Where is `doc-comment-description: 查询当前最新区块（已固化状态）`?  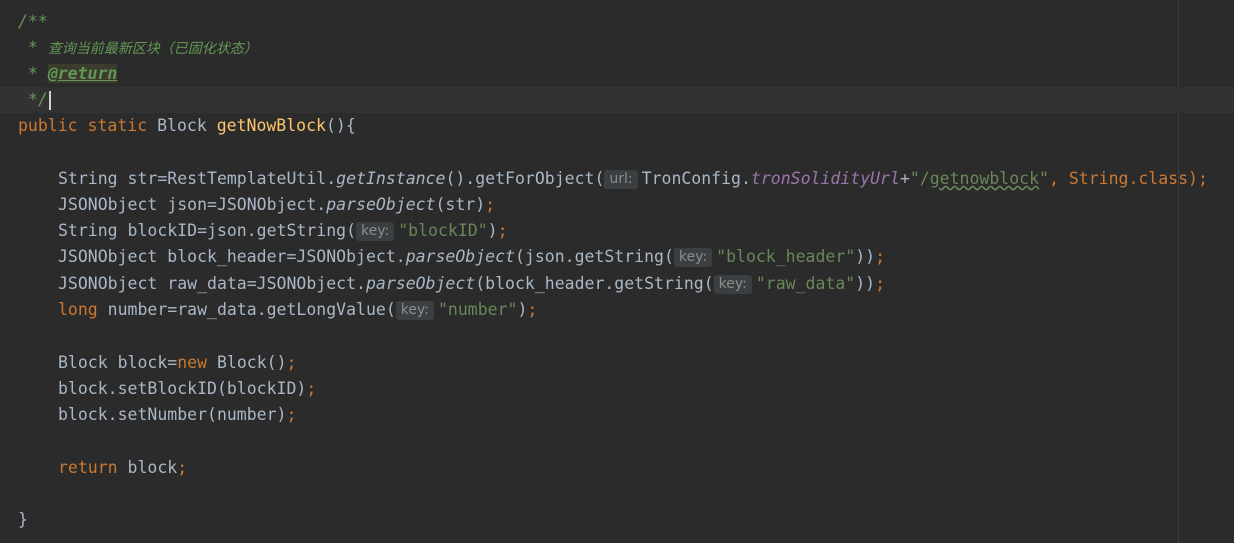 doc-comment-description: 查询当前最新区块（已固化状态） is located at coordinates (152, 49).